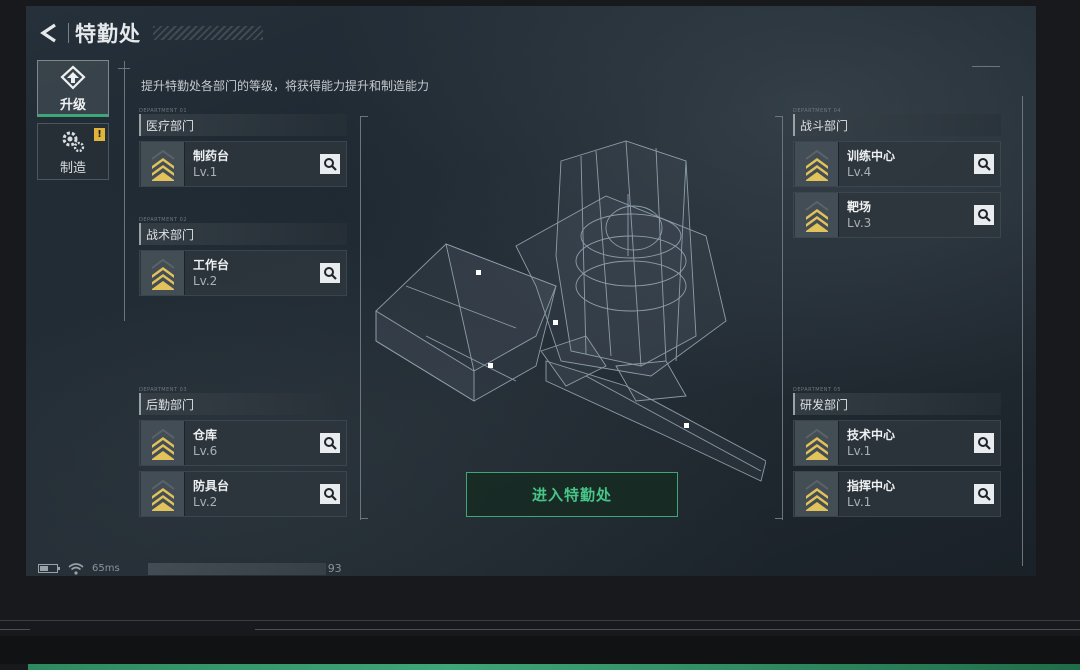 Image resolution: width=1080 pixels, height=670 pixels. What do you see at coordinates (99, 134) in the screenshot?
I see `notification-badge: !` at bounding box center [99, 134].